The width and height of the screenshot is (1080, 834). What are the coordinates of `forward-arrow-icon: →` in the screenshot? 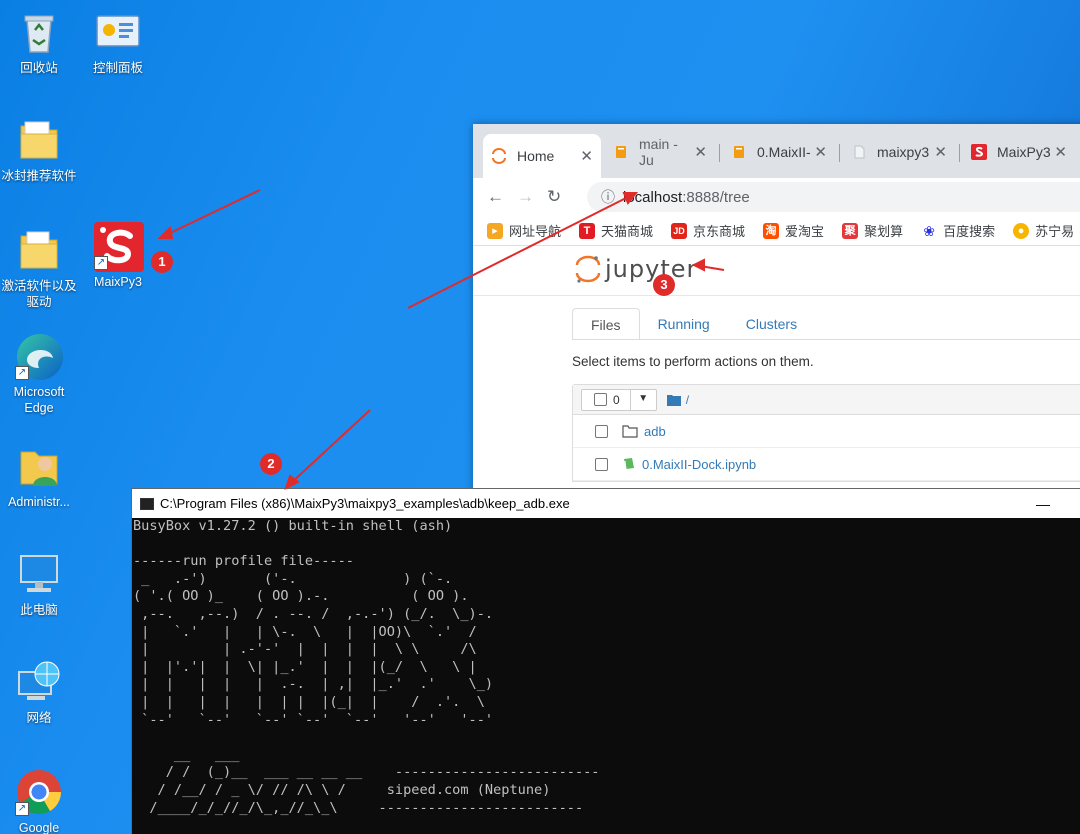 It's located at (532, 197).